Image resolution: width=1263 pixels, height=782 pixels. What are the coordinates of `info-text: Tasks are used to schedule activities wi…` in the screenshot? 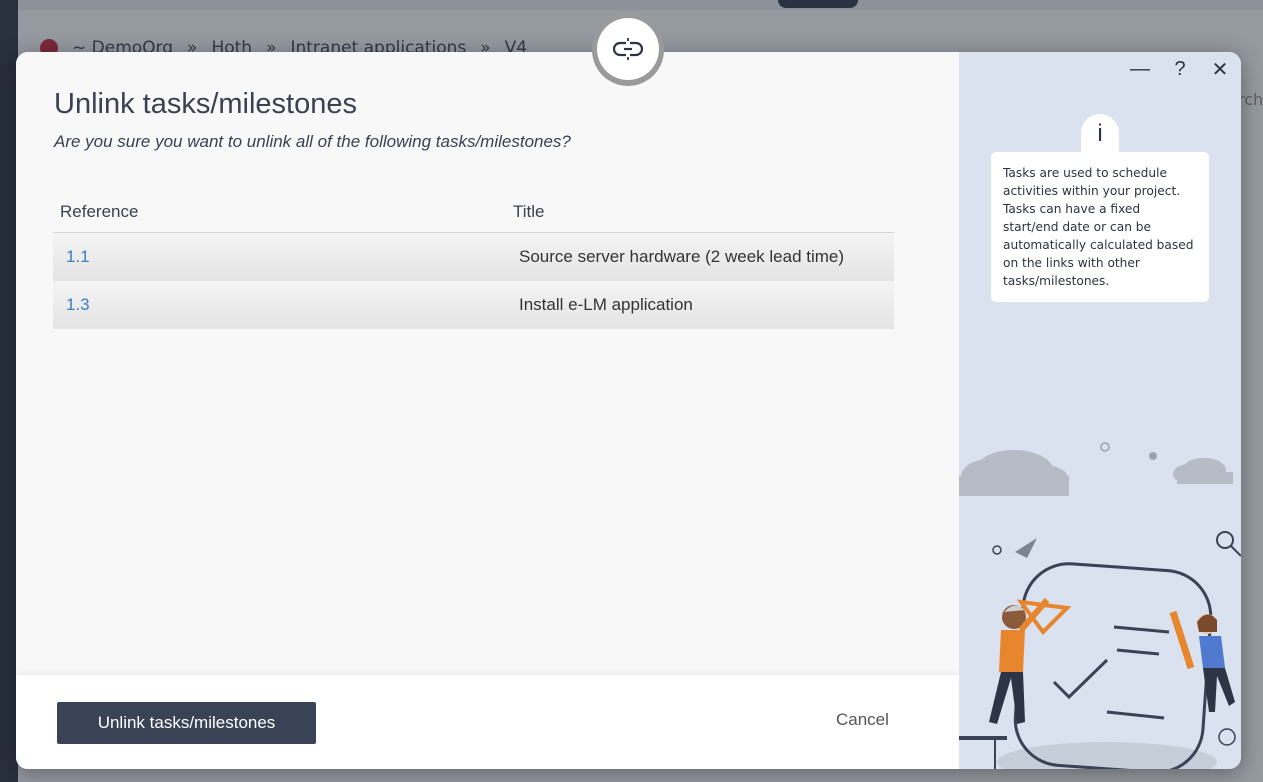 It's located at (1100, 227).